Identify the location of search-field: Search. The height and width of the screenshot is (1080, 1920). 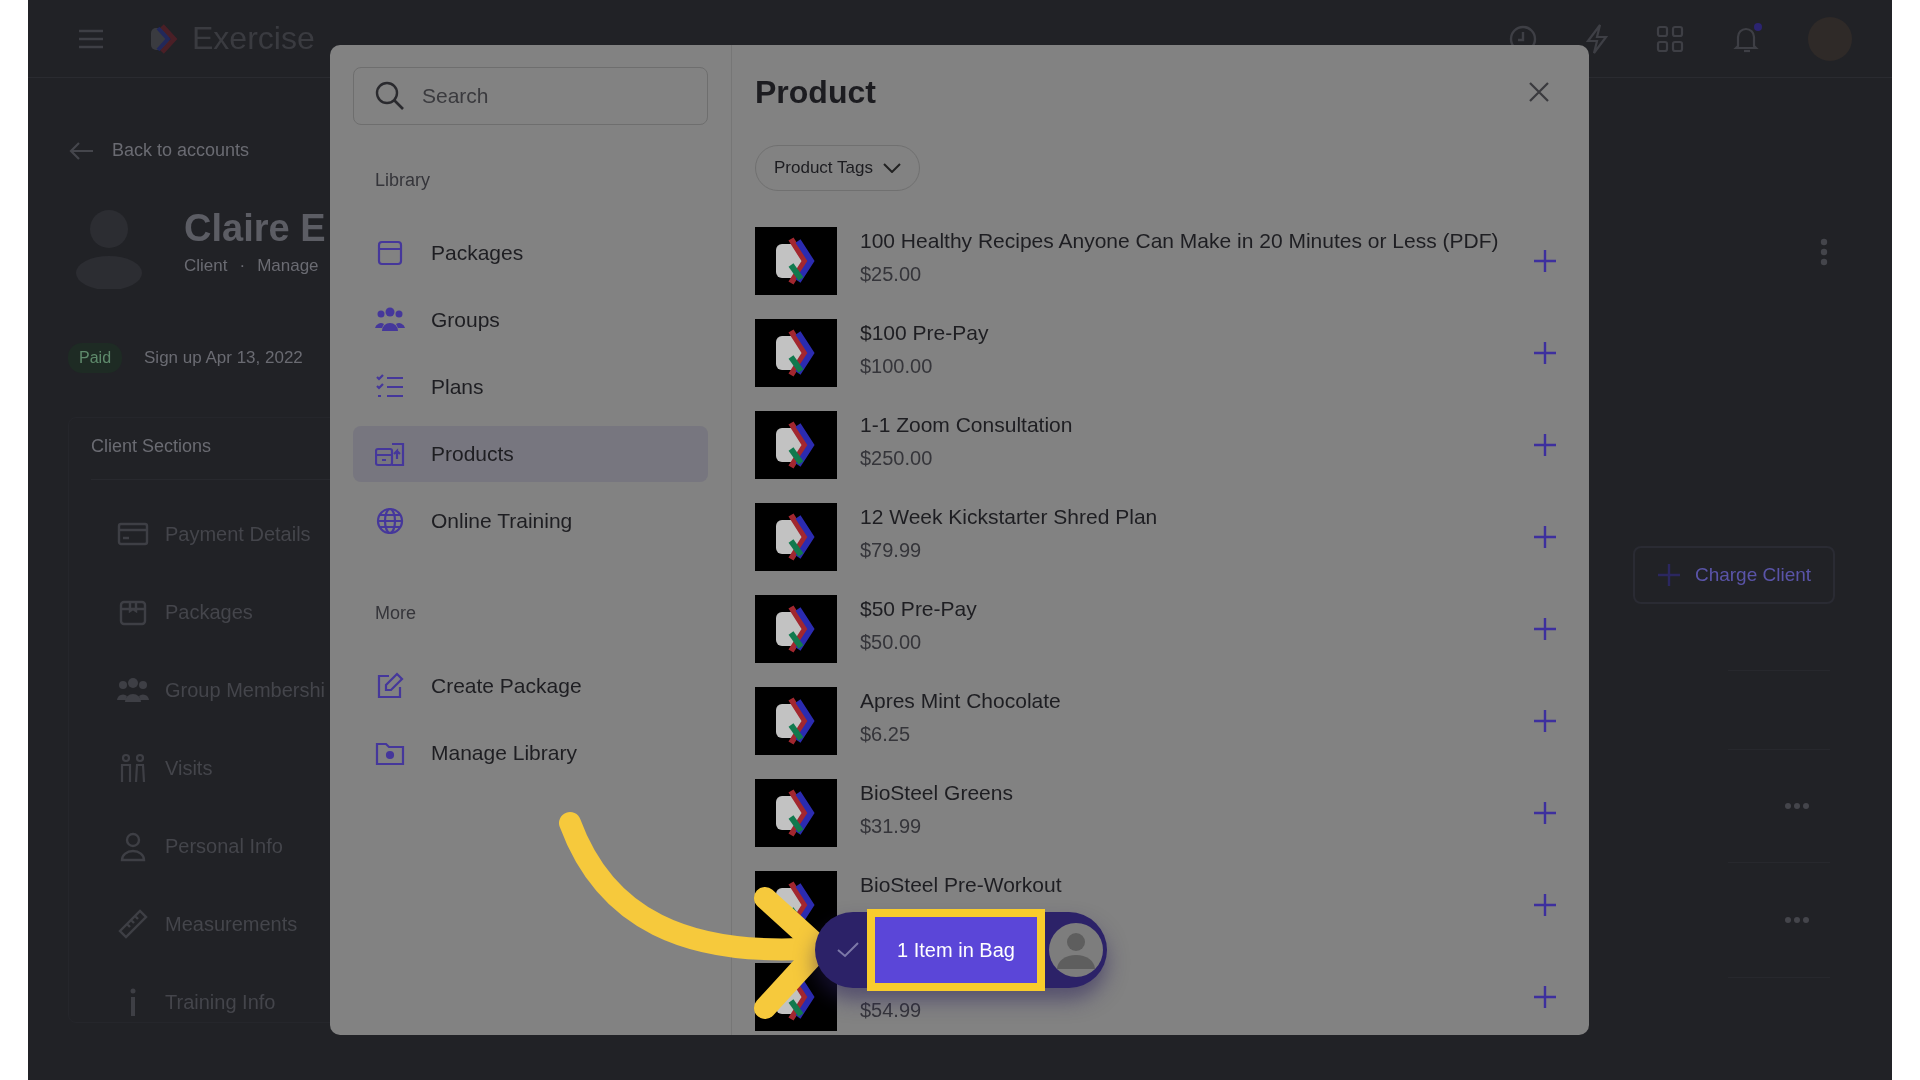
(530, 96).